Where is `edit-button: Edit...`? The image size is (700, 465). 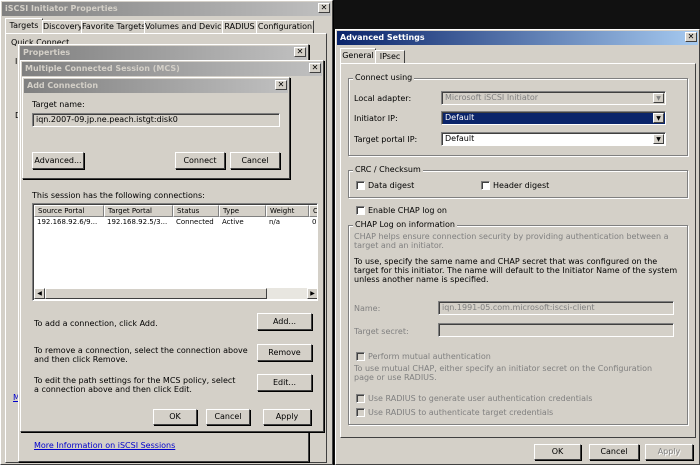
edit-button: Edit... is located at coordinates (284, 382).